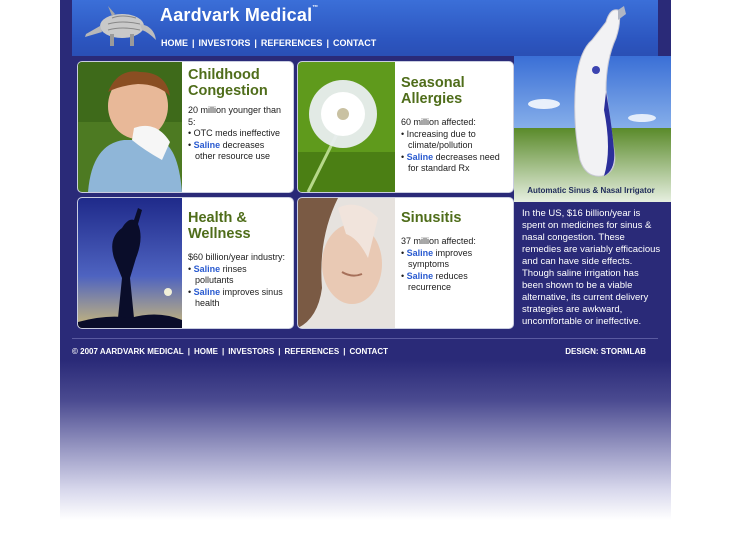 This screenshot has height=543, width=730. I want to click on child-sneezing-image, so click(130, 127).